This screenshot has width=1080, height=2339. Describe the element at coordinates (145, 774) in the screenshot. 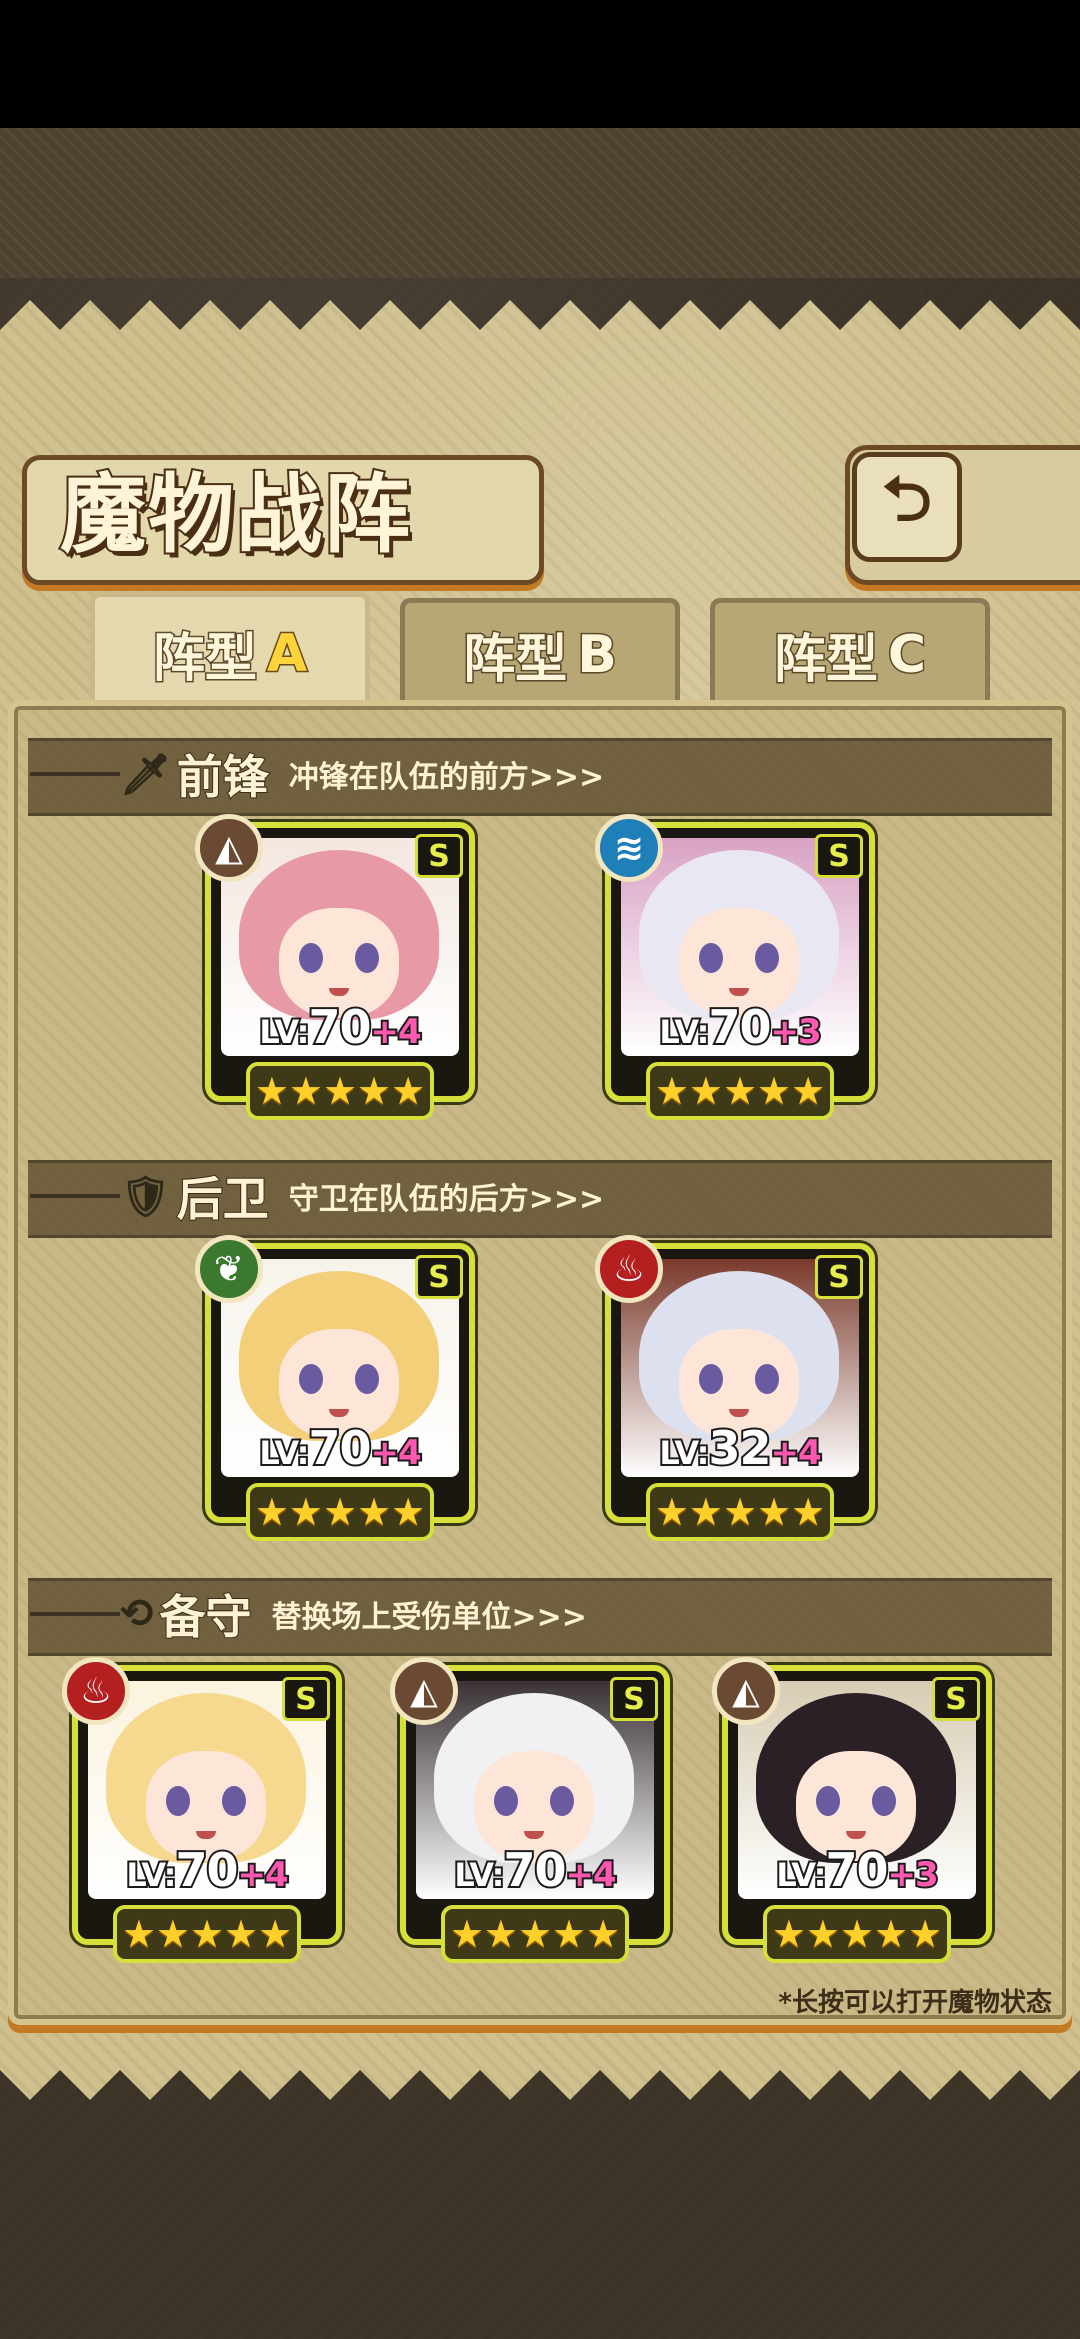

I see `sword-icon: 🗡` at that location.